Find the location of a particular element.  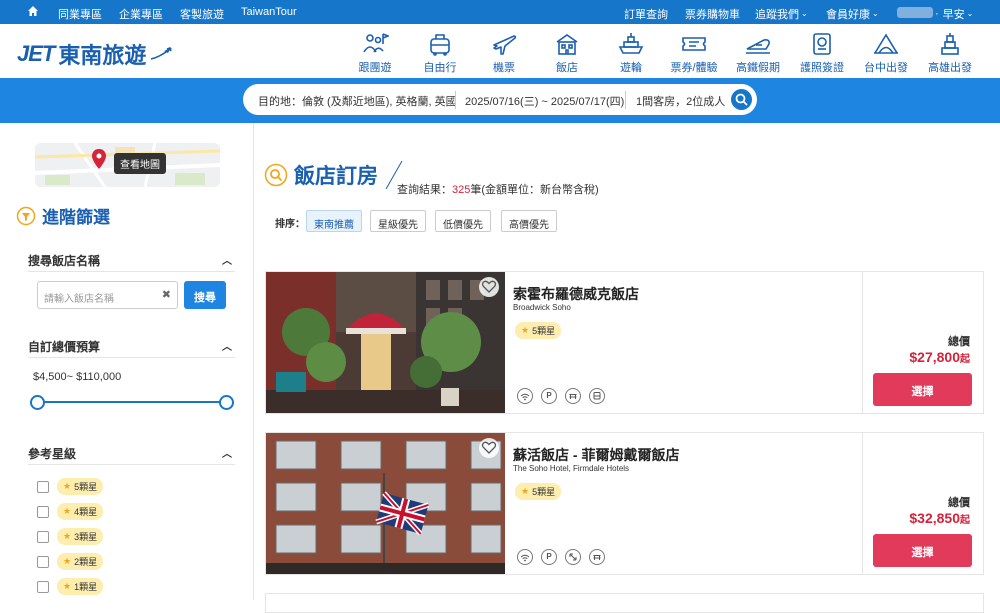

greeting-label: 早安 is located at coordinates (953, 15).